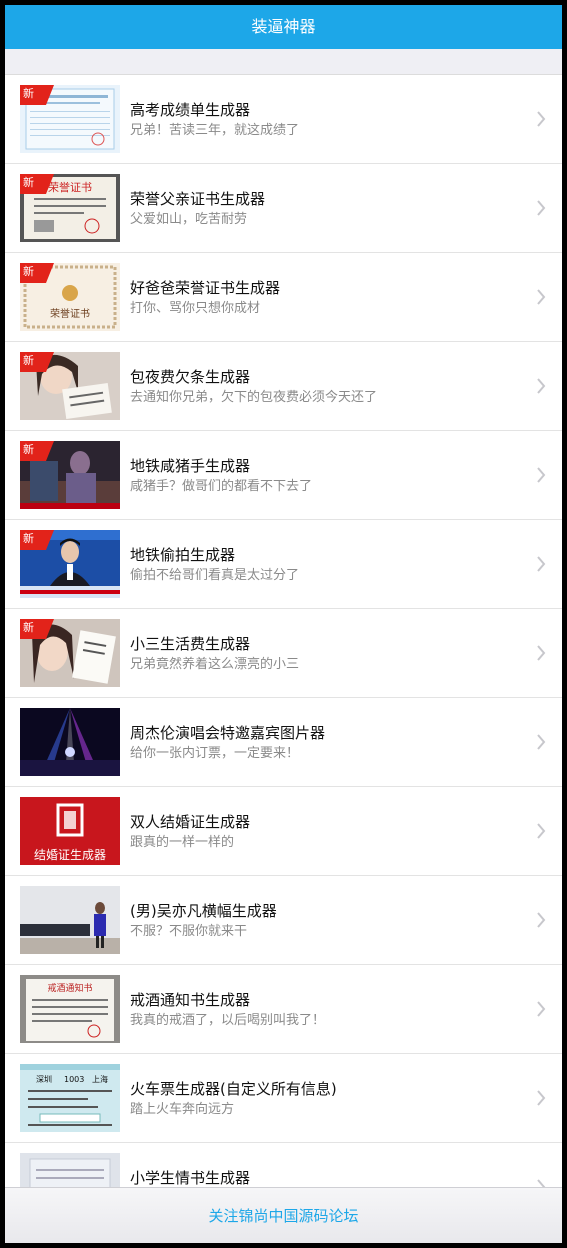 The width and height of the screenshot is (567, 1248). What do you see at coordinates (182, 1109) in the screenshot?
I see `item-subtitle: 踏上火车奔向远方` at bounding box center [182, 1109].